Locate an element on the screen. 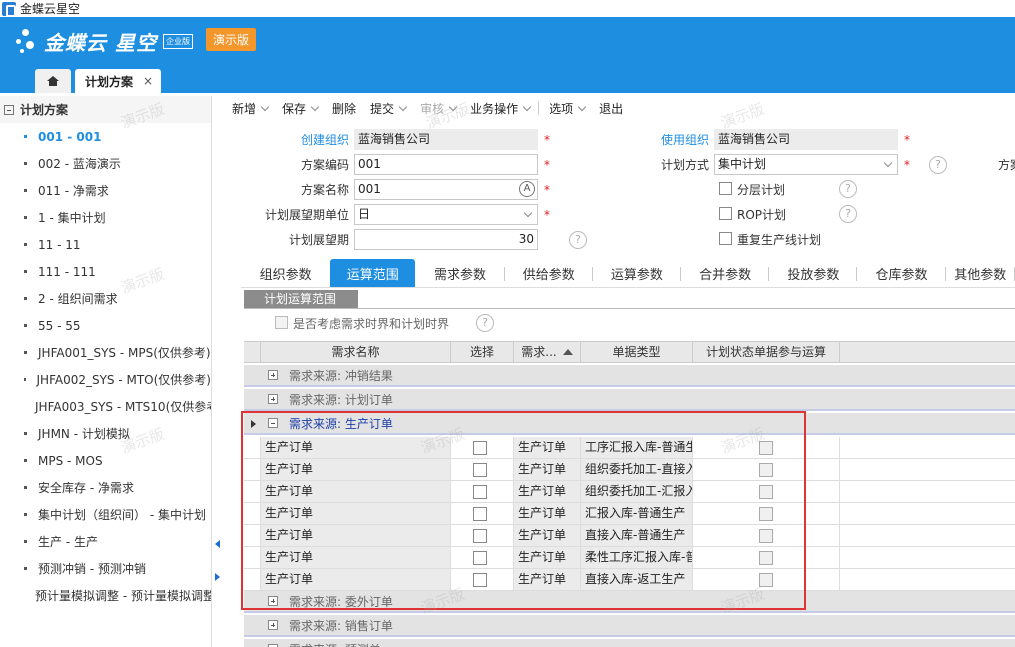  toolbar-button: 提交 is located at coordinates (389, 108).